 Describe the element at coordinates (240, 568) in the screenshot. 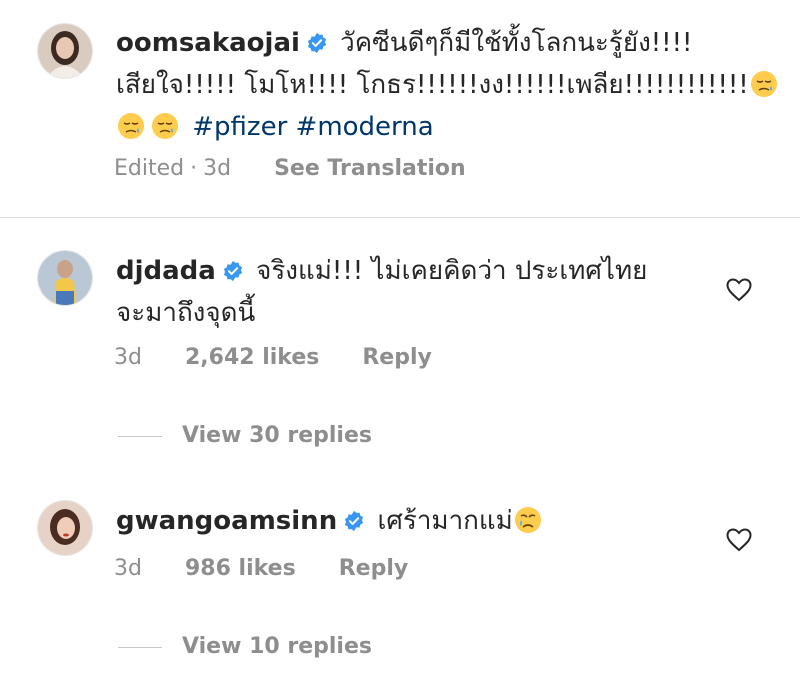

I see `likes-count: 986 likes` at that location.